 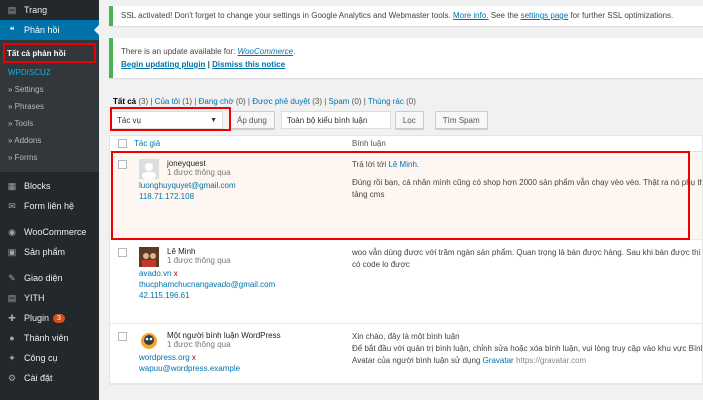 I want to click on submenu-label: Tất cả phản hồi, so click(x=36, y=53).